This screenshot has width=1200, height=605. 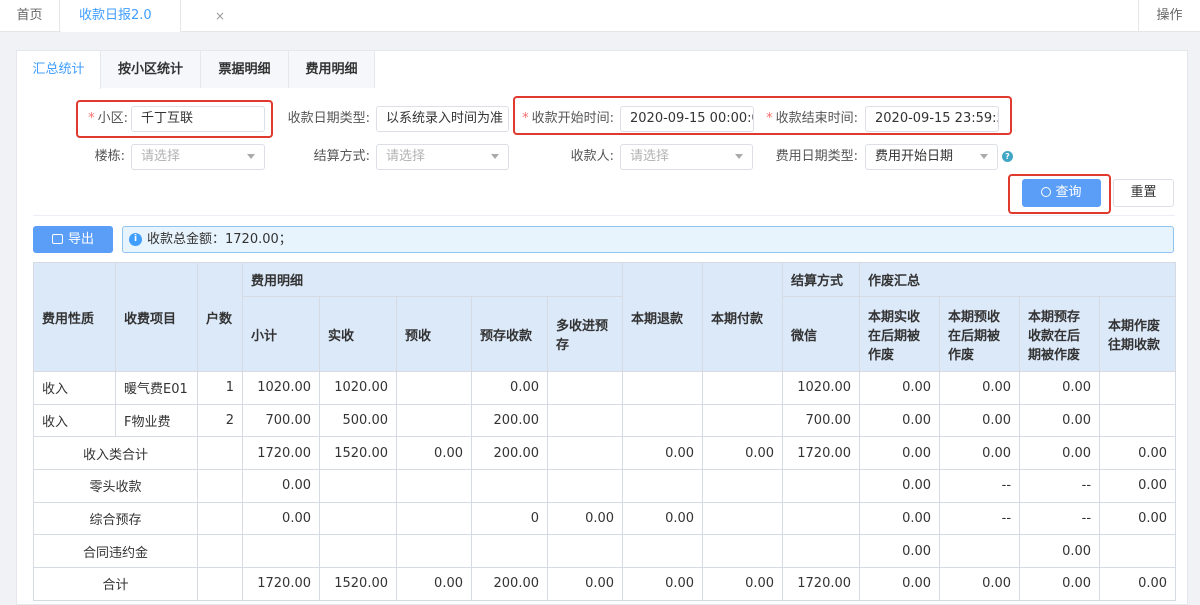 I want to click on building-select: 请选择, so click(x=198, y=157).